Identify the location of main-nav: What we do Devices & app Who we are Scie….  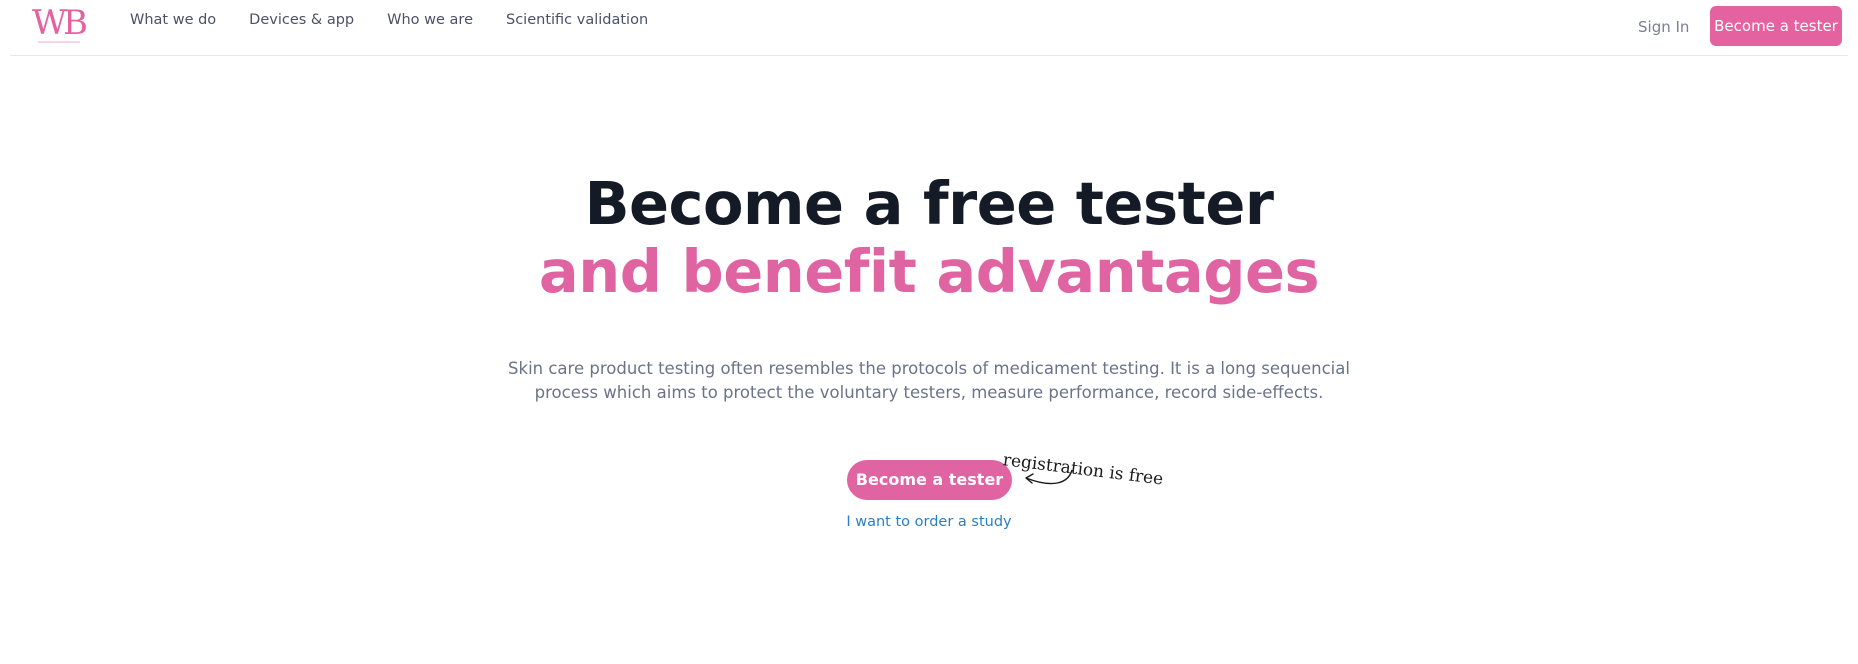
(405, 20).